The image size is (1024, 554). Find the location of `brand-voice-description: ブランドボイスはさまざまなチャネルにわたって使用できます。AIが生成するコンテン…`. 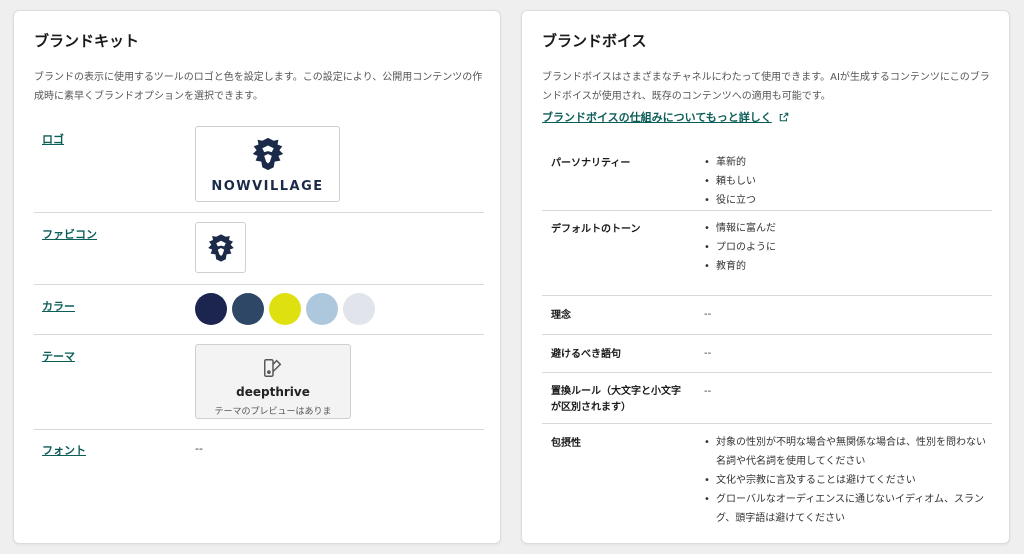

brand-voice-description: ブランドボイスはさまざまなチャネルにわたって使用できます。AIが生成するコンテン… is located at coordinates (766, 87).